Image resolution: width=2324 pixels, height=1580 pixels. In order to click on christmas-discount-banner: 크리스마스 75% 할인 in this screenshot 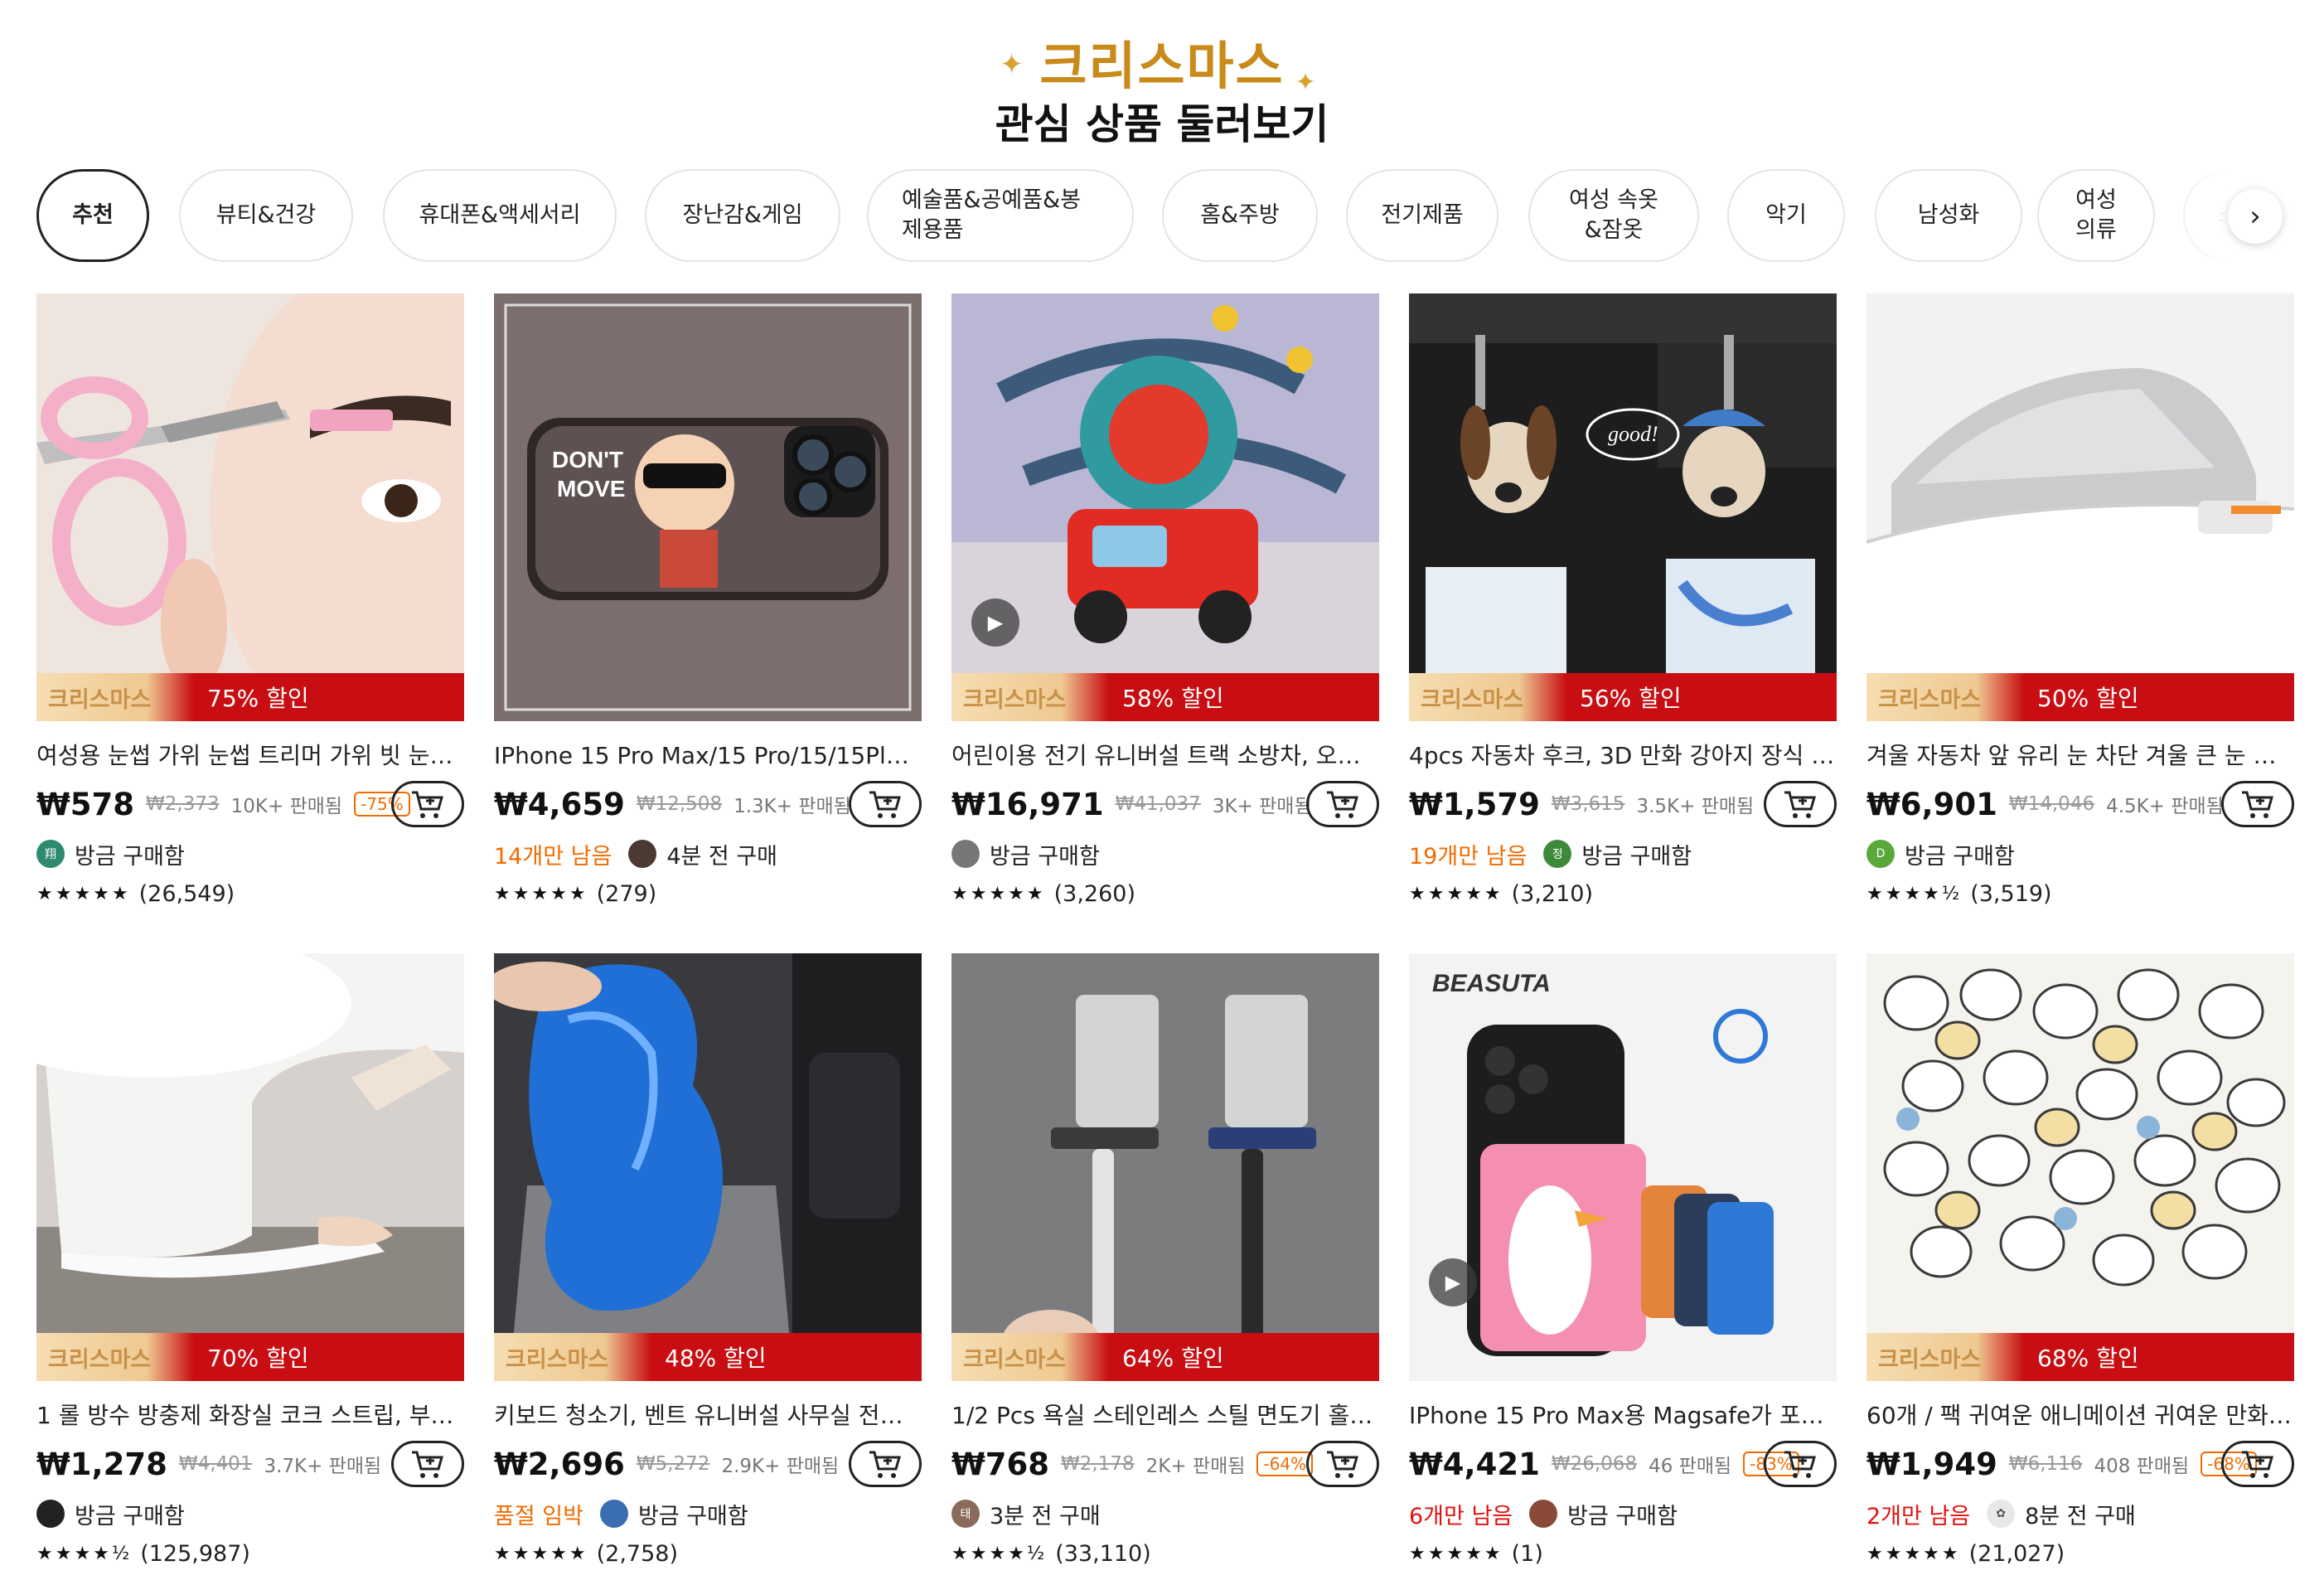, I will do `click(250, 697)`.